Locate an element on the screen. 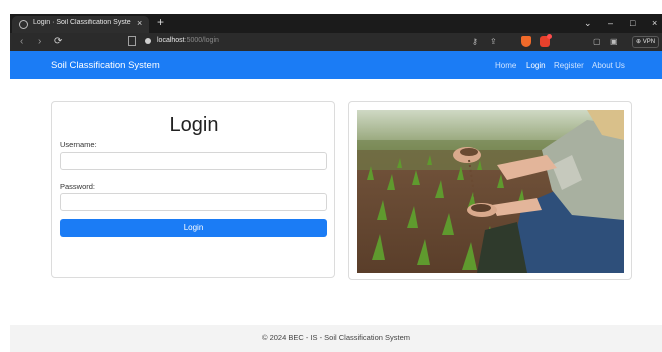 The image size is (662, 352). url-host: localhost is located at coordinates (171, 40).